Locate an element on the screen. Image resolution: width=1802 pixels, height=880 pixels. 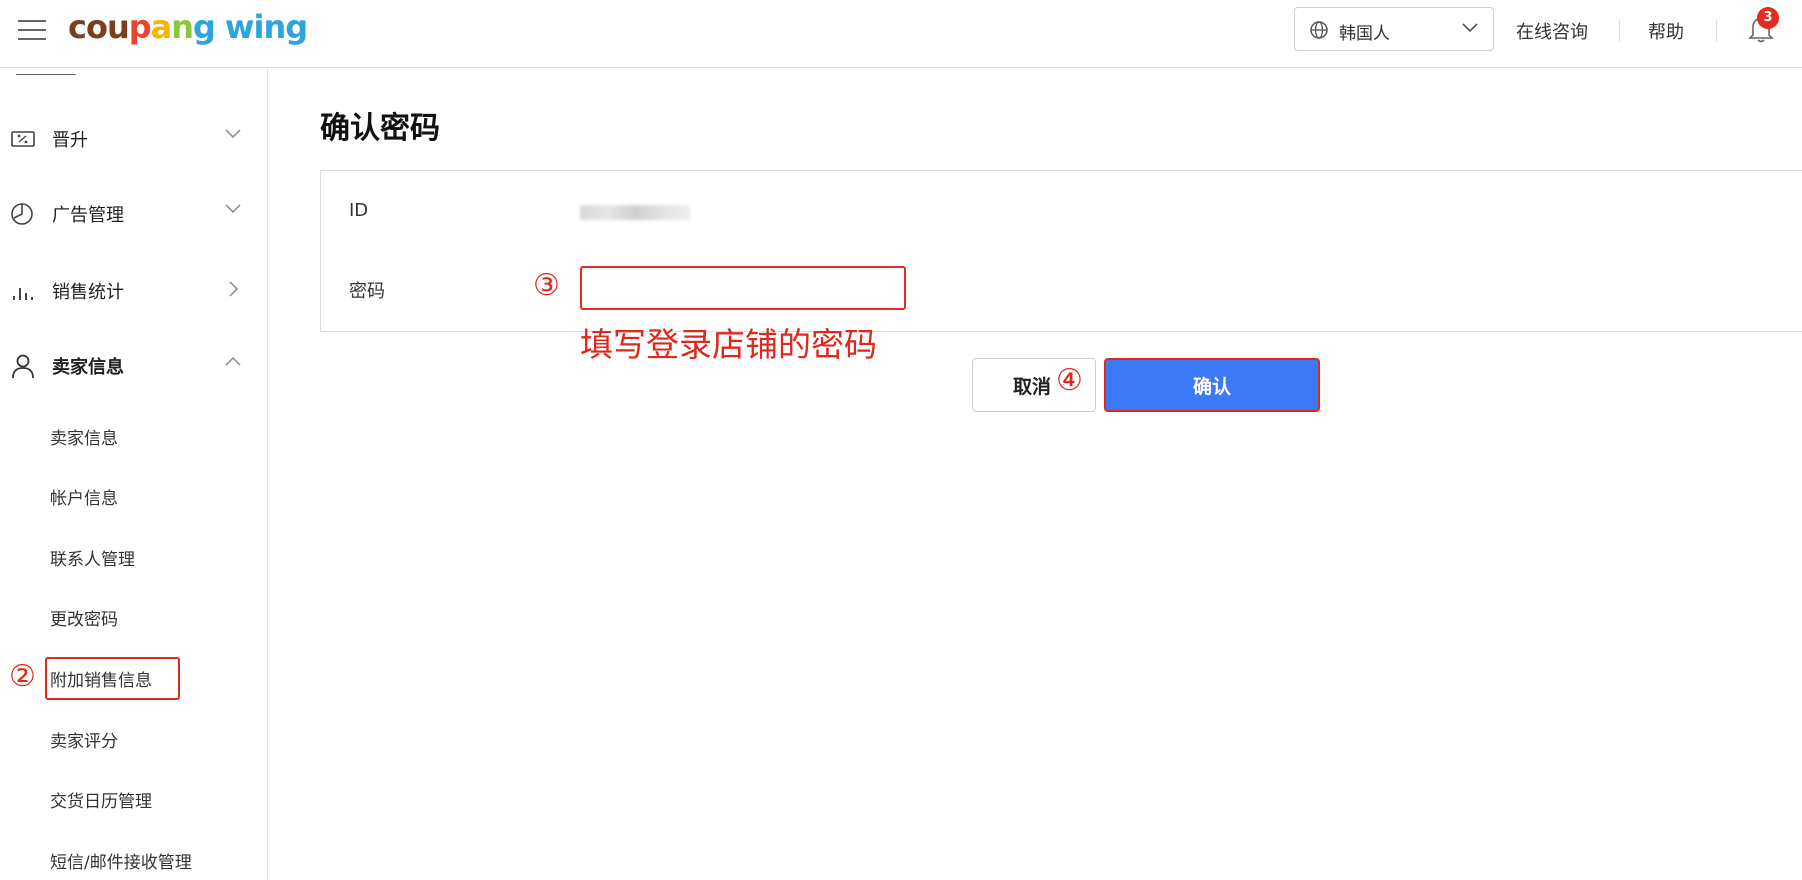
annotation-step-2: ② is located at coordinates (22, 676).